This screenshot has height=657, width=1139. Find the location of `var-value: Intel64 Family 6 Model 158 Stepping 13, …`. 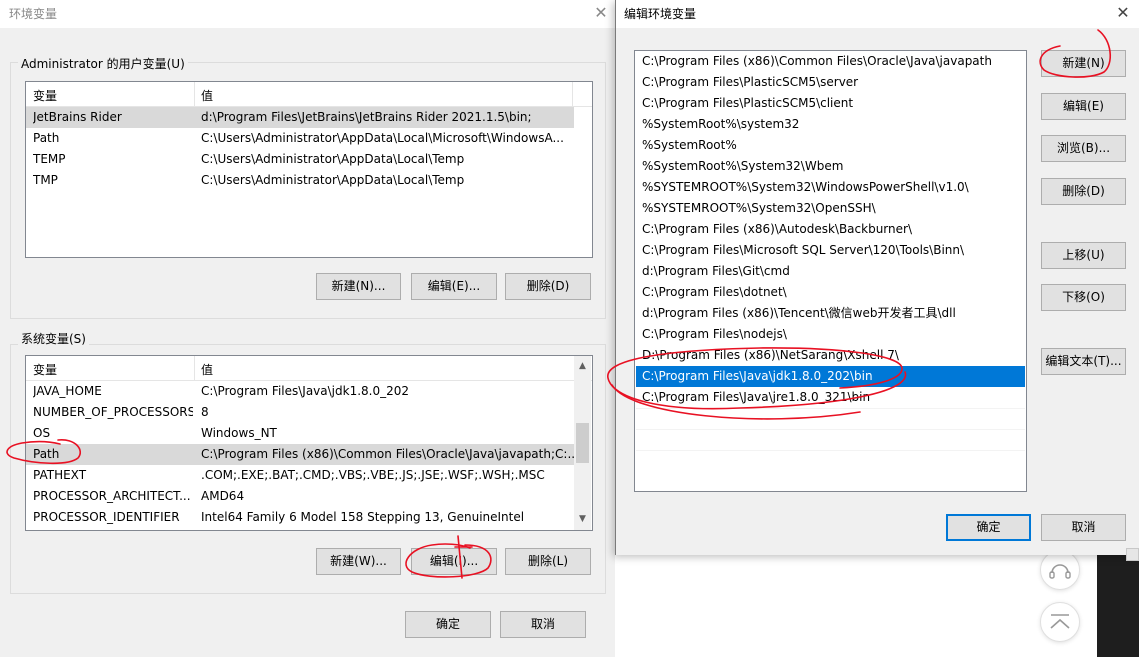

var-value: Intel64 Family 6 Model 158 Stepping 13, … is located at coordinates (363, 517).